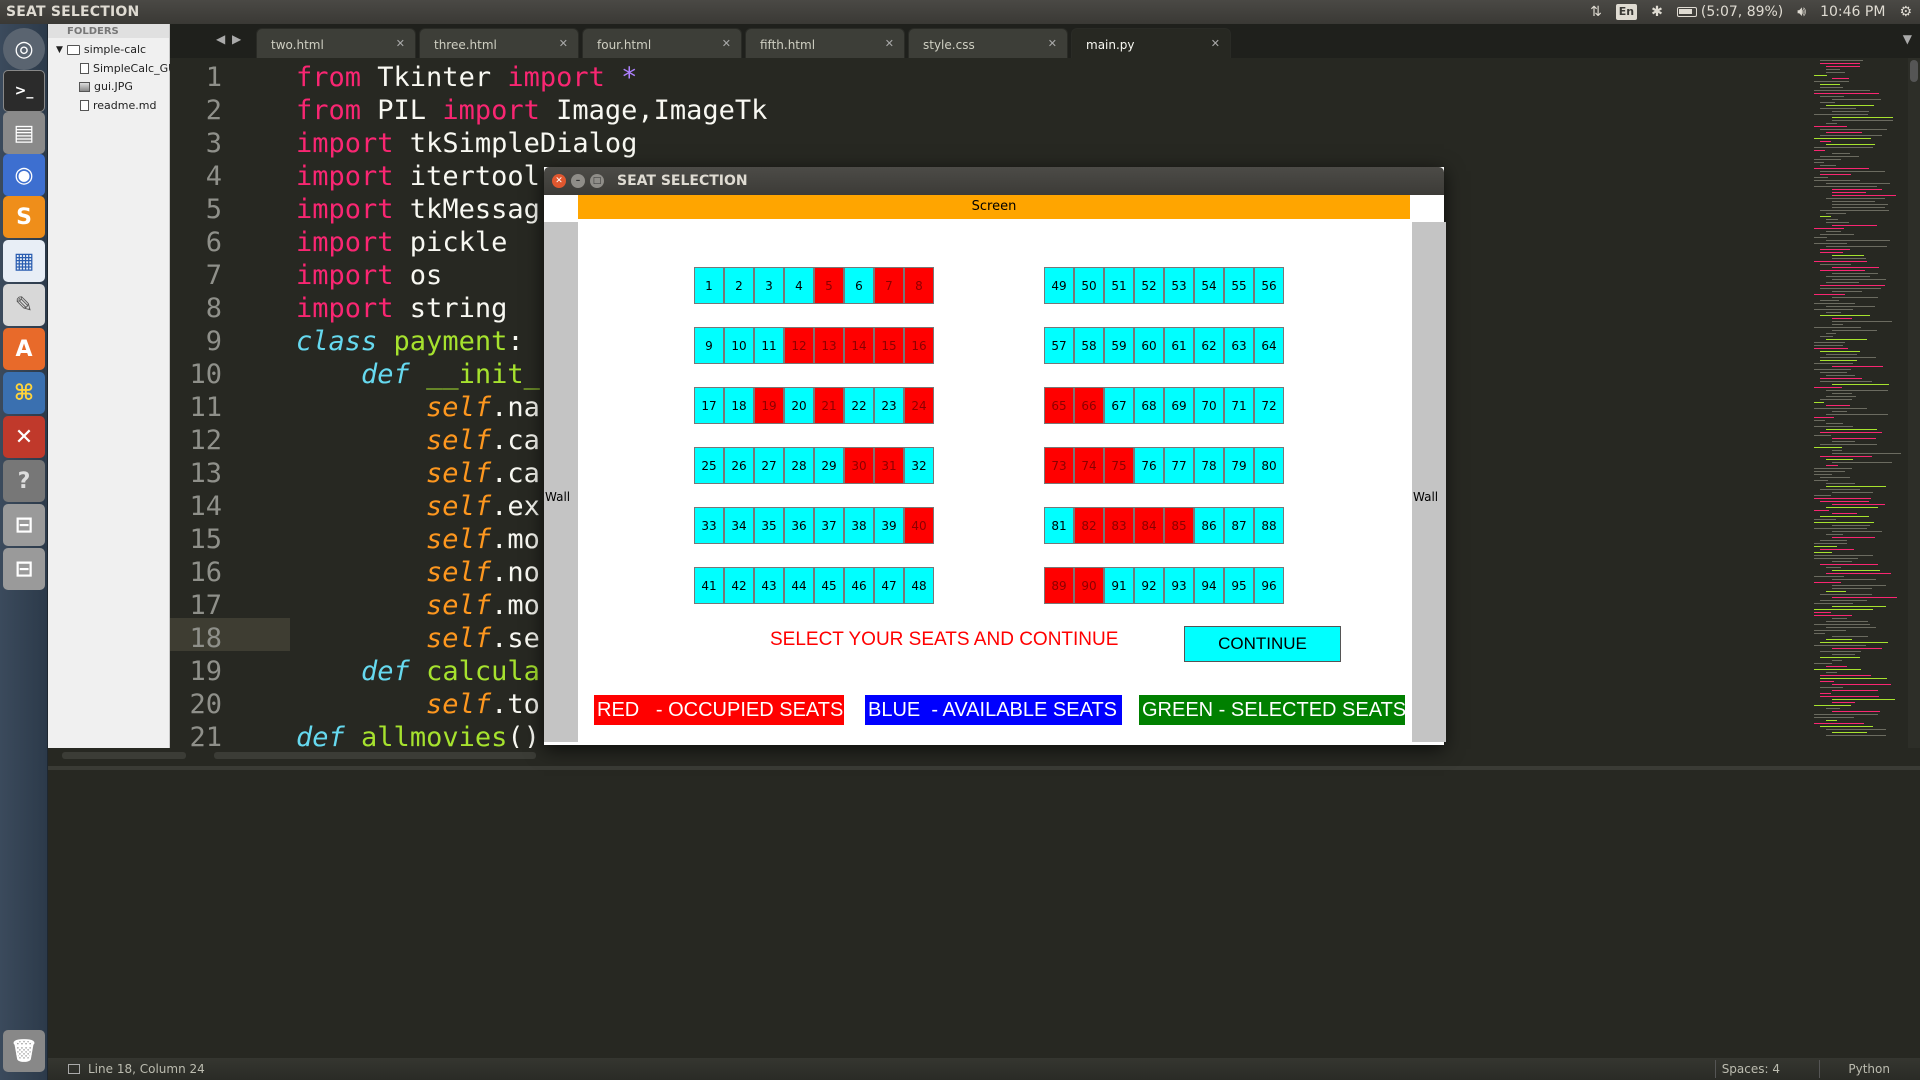  I want to click on seat-64: 64, so click(1269, 345).